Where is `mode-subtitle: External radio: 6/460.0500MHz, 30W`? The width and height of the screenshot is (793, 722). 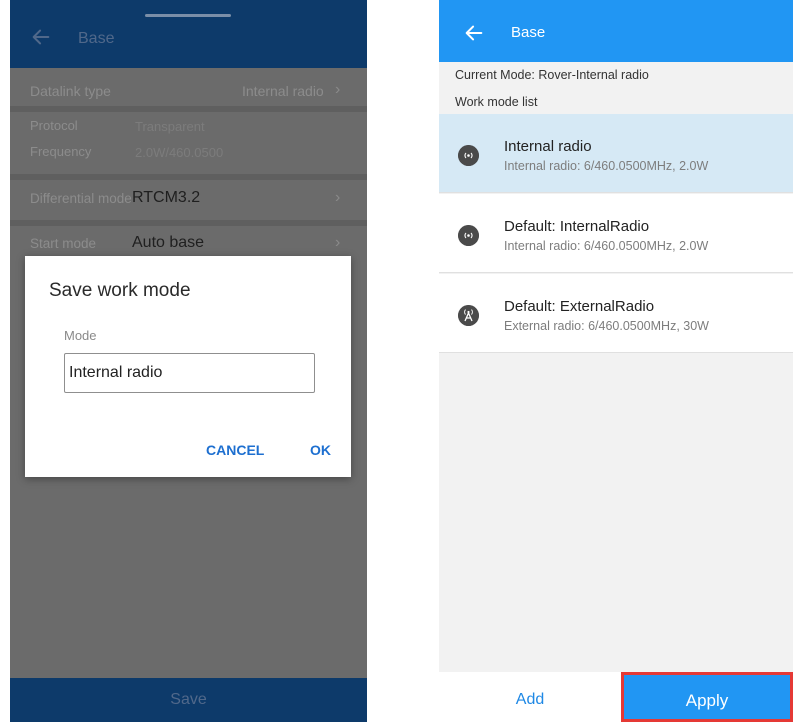
mode-subtitle: External radio: 6/460.0500MHz, 30W is located at coordinates (606, 326).